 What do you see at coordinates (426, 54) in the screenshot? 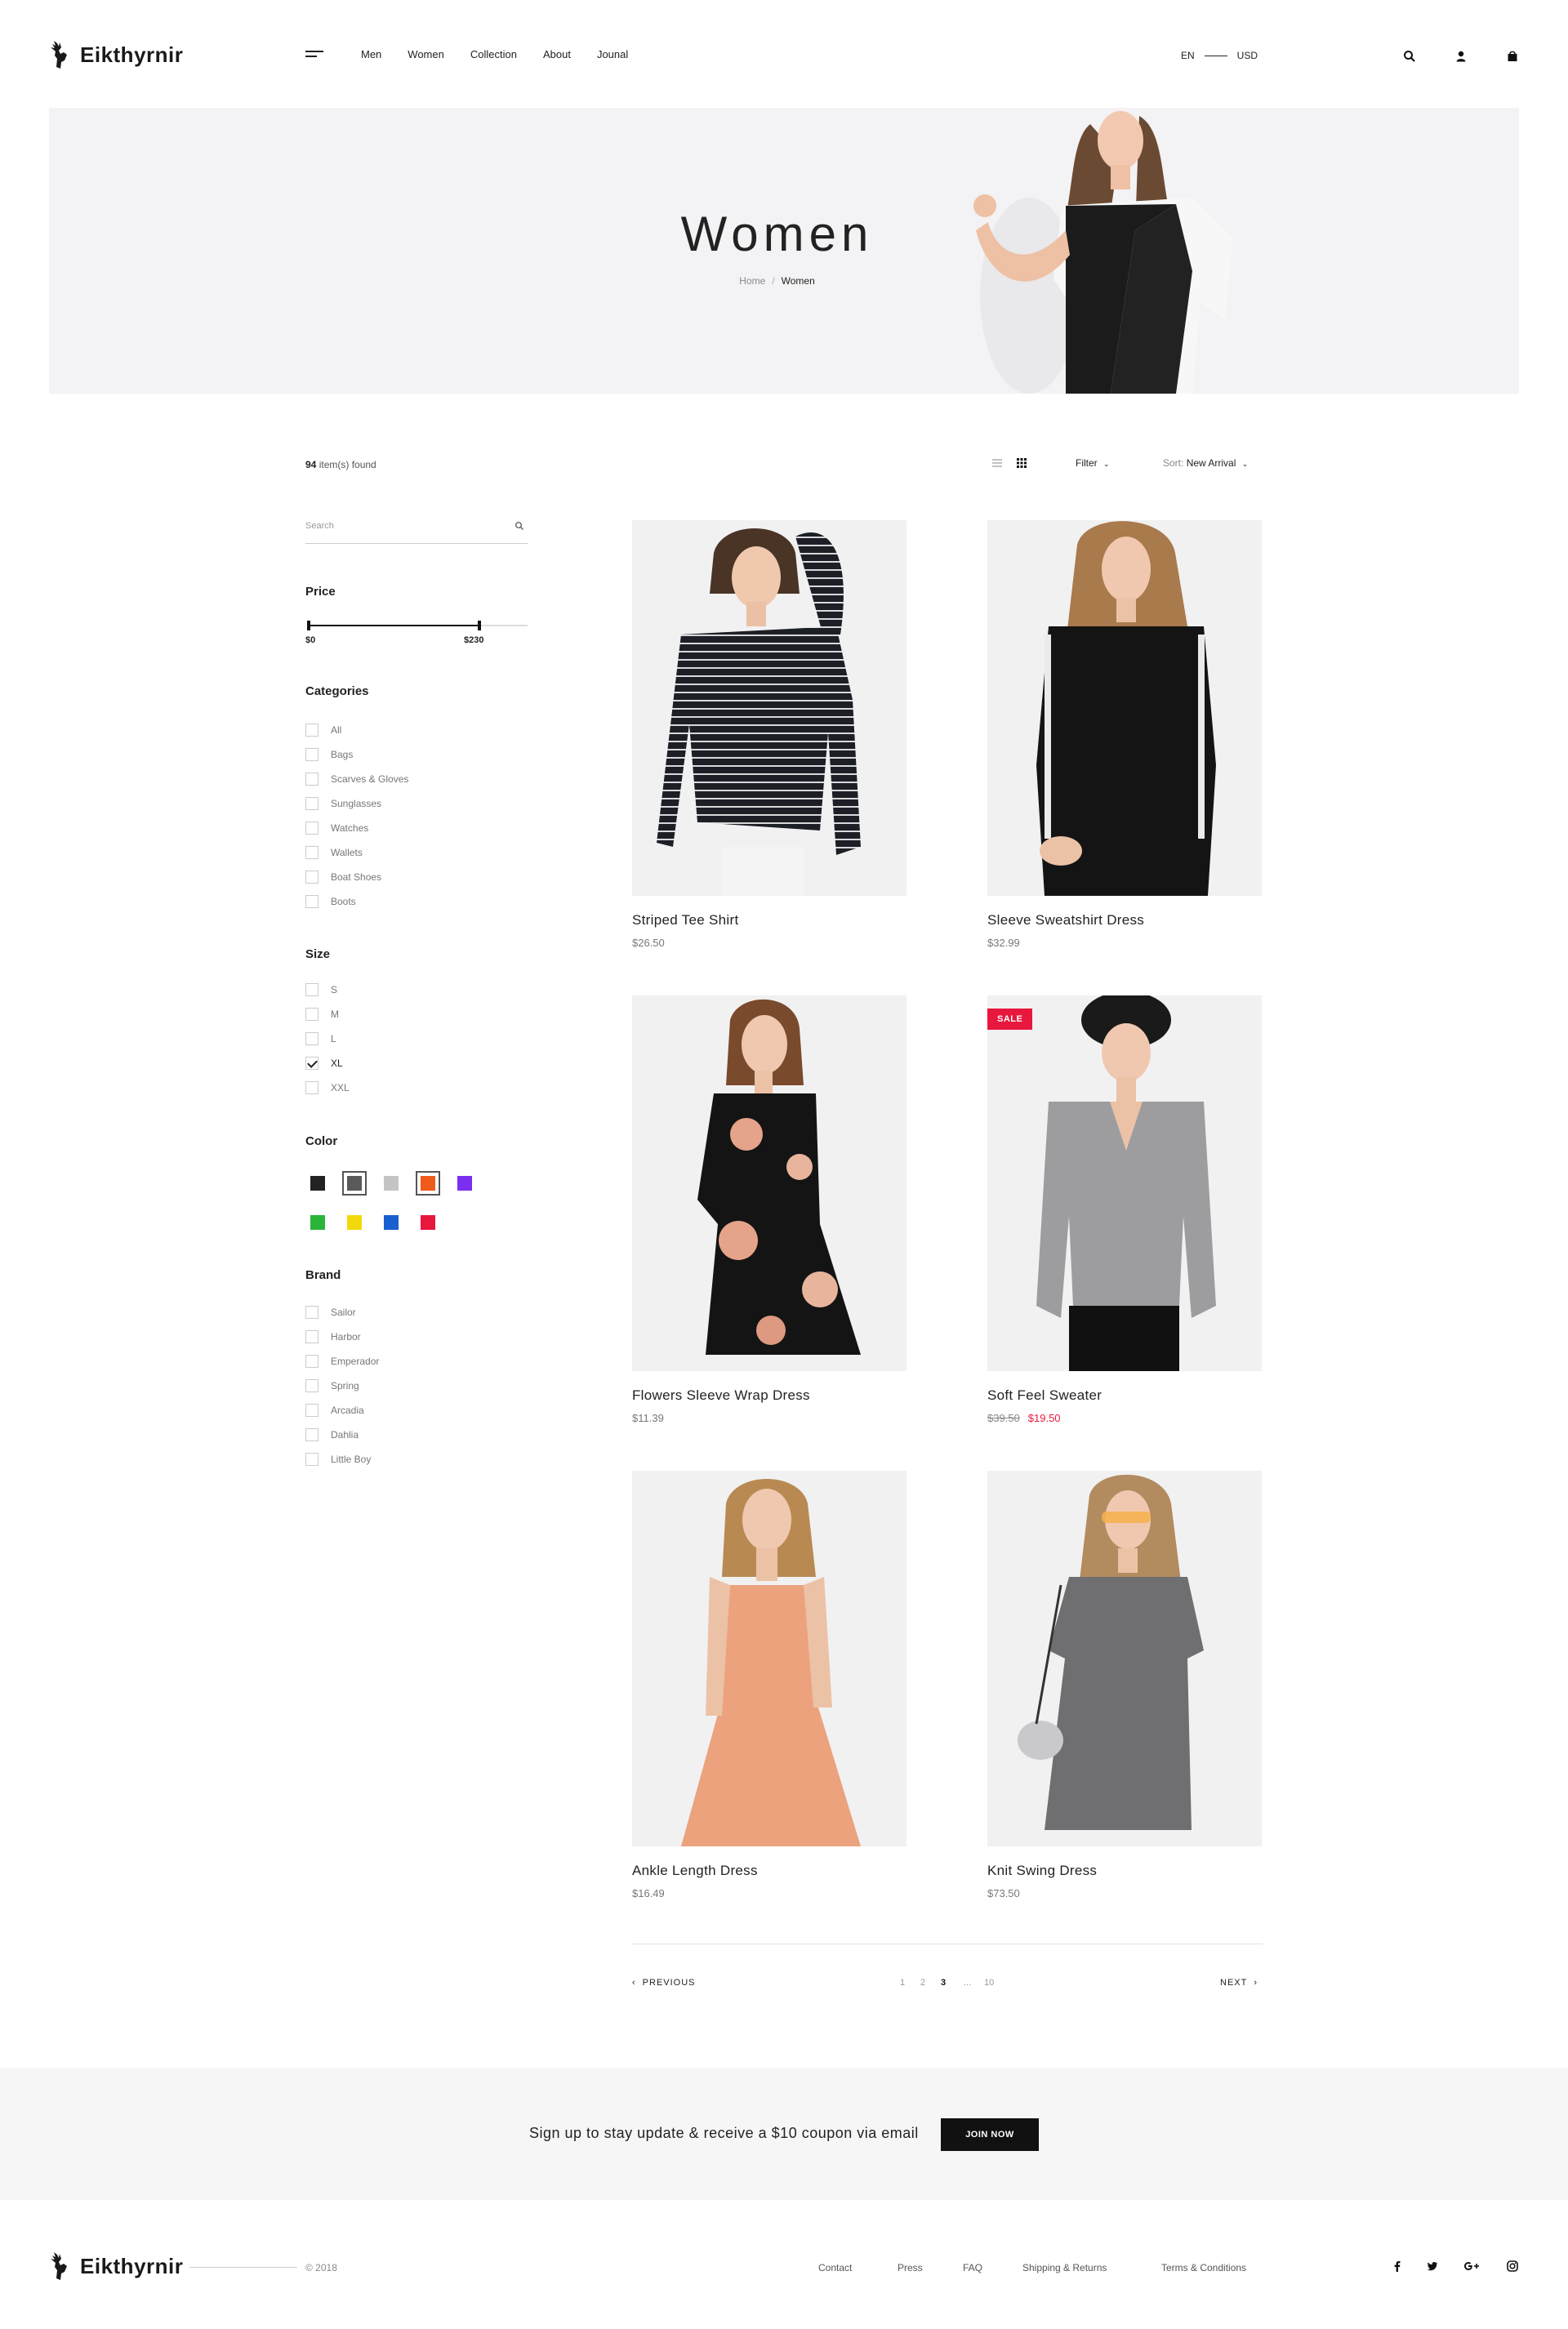
I see `nav-item-women: Women` at bounding box center [426, 54].